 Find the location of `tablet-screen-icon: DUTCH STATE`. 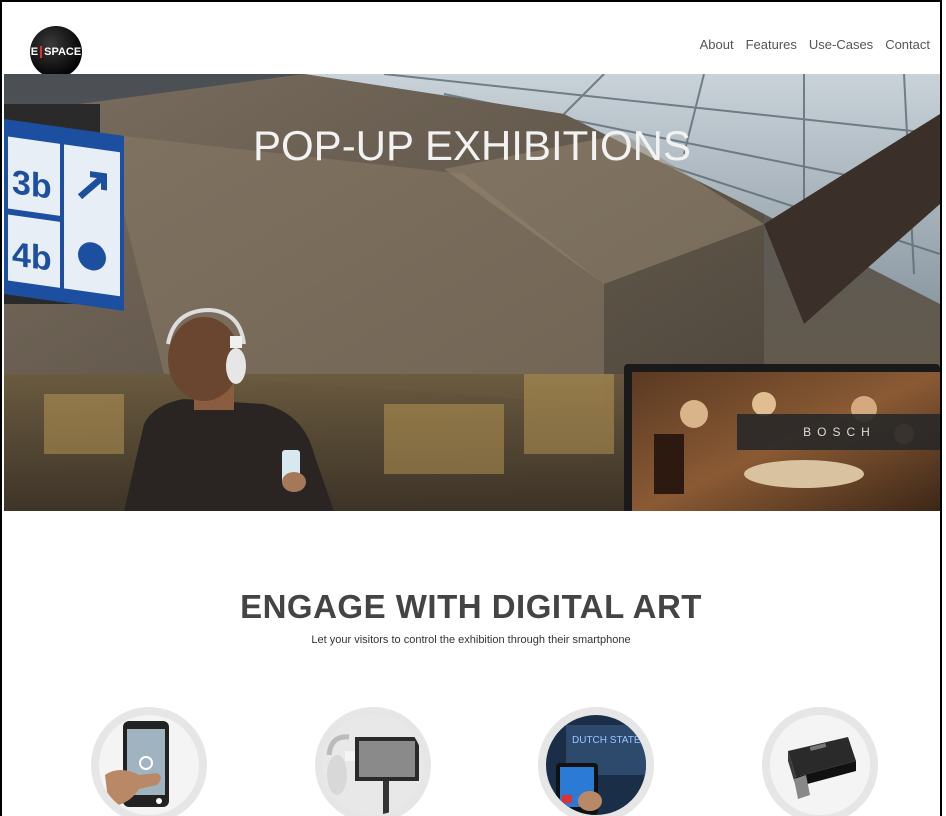

tablet-screen-icon: DUTCH STATE is located at coordinates (596, 765).